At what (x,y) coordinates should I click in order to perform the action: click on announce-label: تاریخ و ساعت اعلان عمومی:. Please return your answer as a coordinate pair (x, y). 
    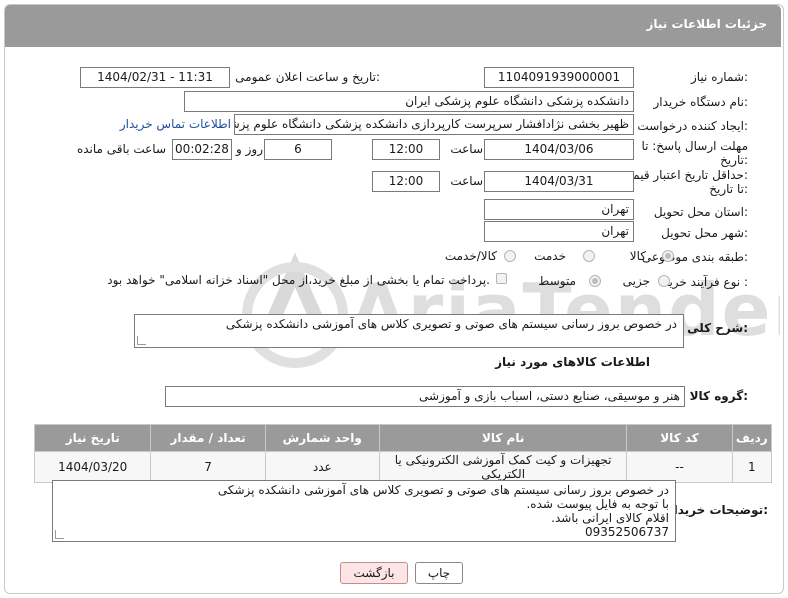
    Looking at the image, I should click on (307, 77).